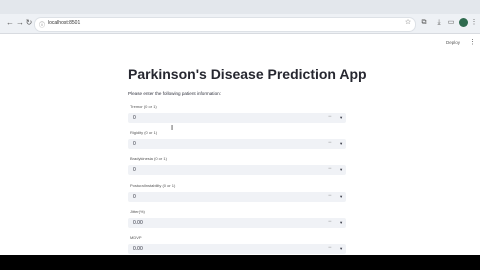  What do you see at coordinates (240, 7) in the screenshot?
I see `tab-strip` at bounding box center [240, 7].